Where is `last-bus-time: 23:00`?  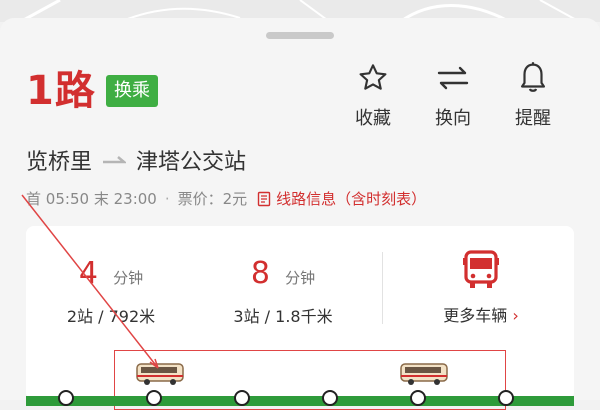
last-bus-time: 23:00 is located at coordinates (135, 198).